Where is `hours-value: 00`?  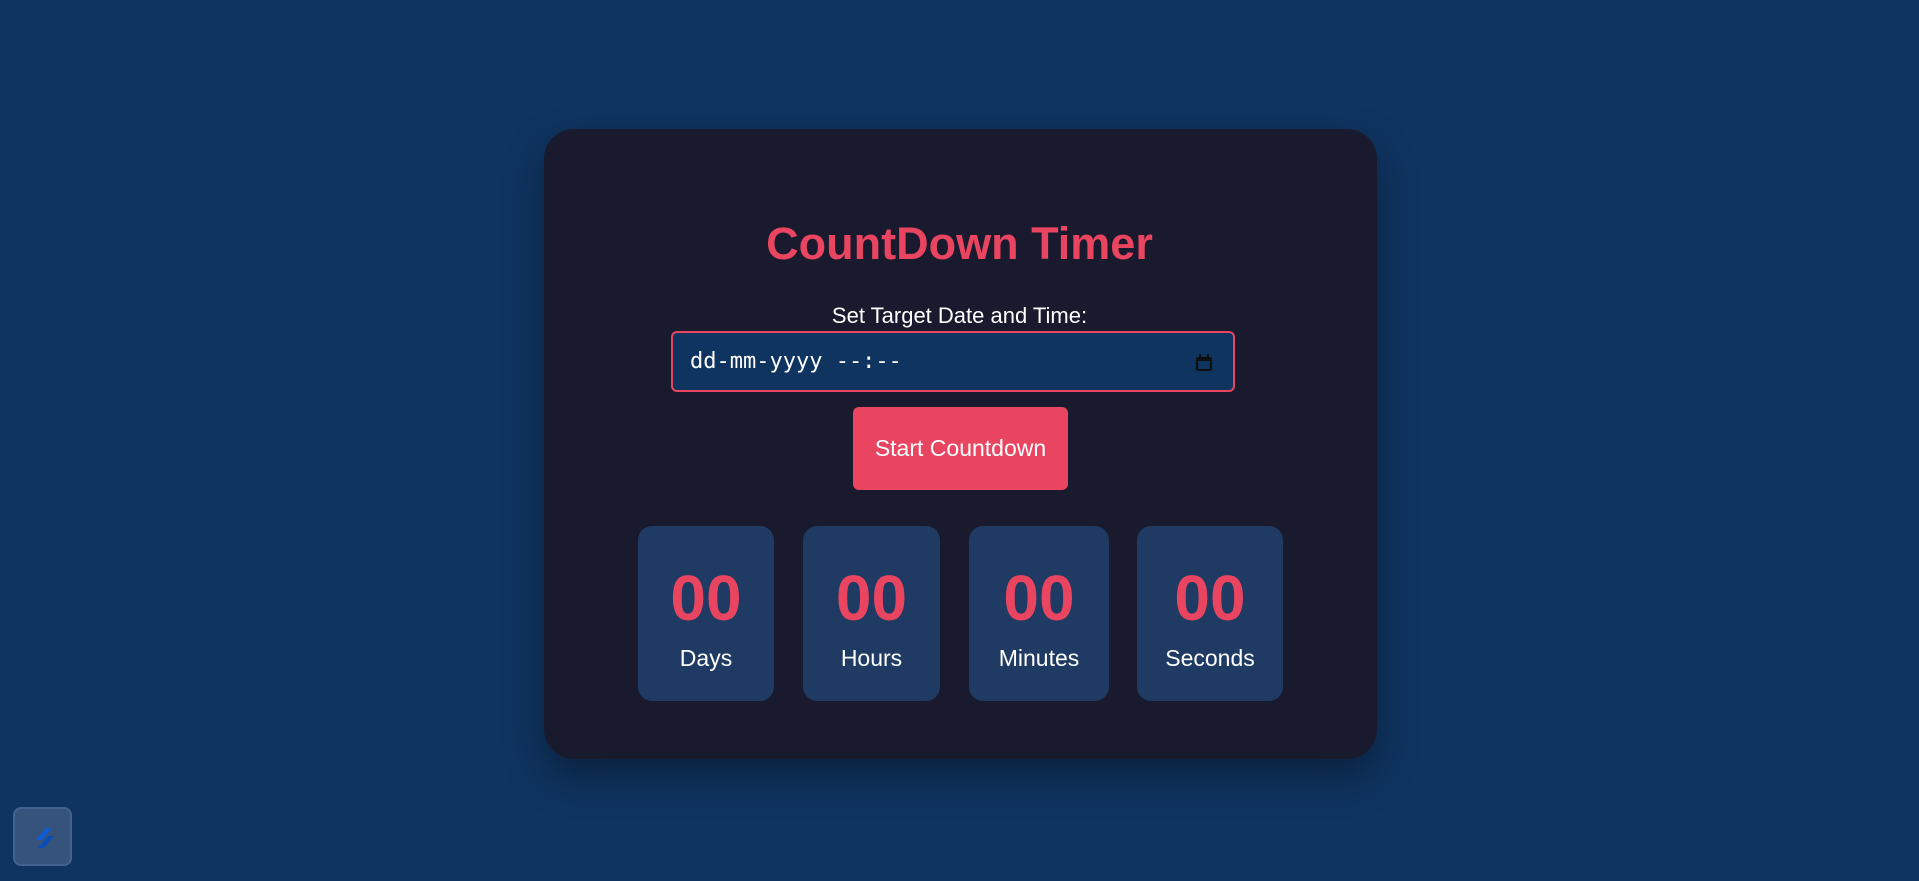 hours-value: 00 is located at coordinates (871, 598).